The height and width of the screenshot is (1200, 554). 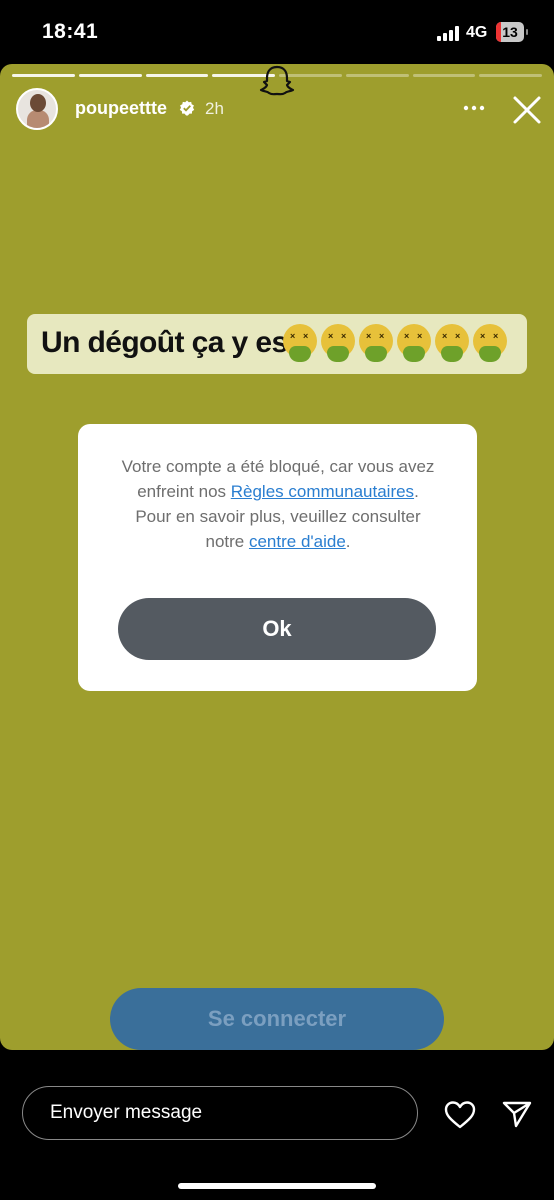 What do you see at coordinates (395, 343) in the screenshot?
I see `emoji-row: × × × × × × × × × × × ×` at bounding box center [395, 343].